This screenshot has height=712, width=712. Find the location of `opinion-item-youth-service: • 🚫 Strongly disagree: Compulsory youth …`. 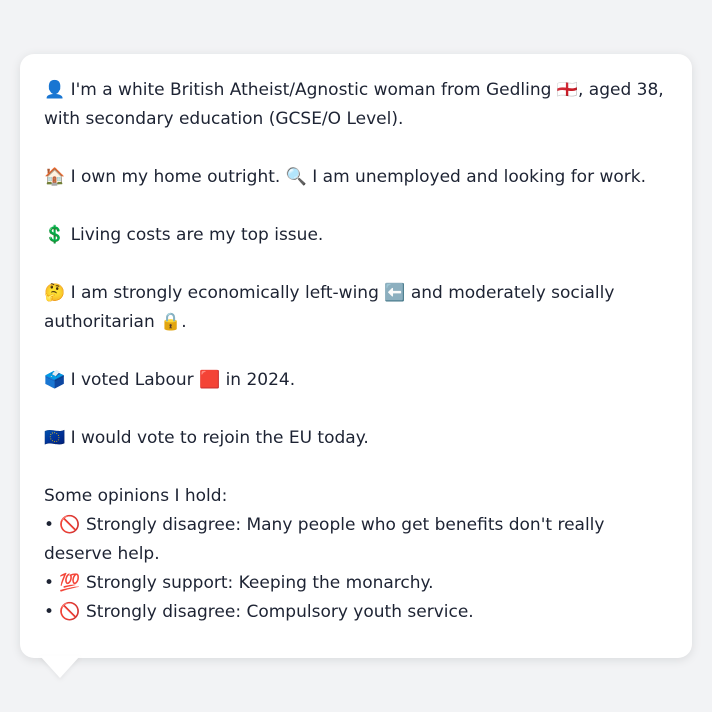

opinion-item-youth-service: • 🚫 Strongly disagree: Compulsory youth … is located at coordinates (259, 612).